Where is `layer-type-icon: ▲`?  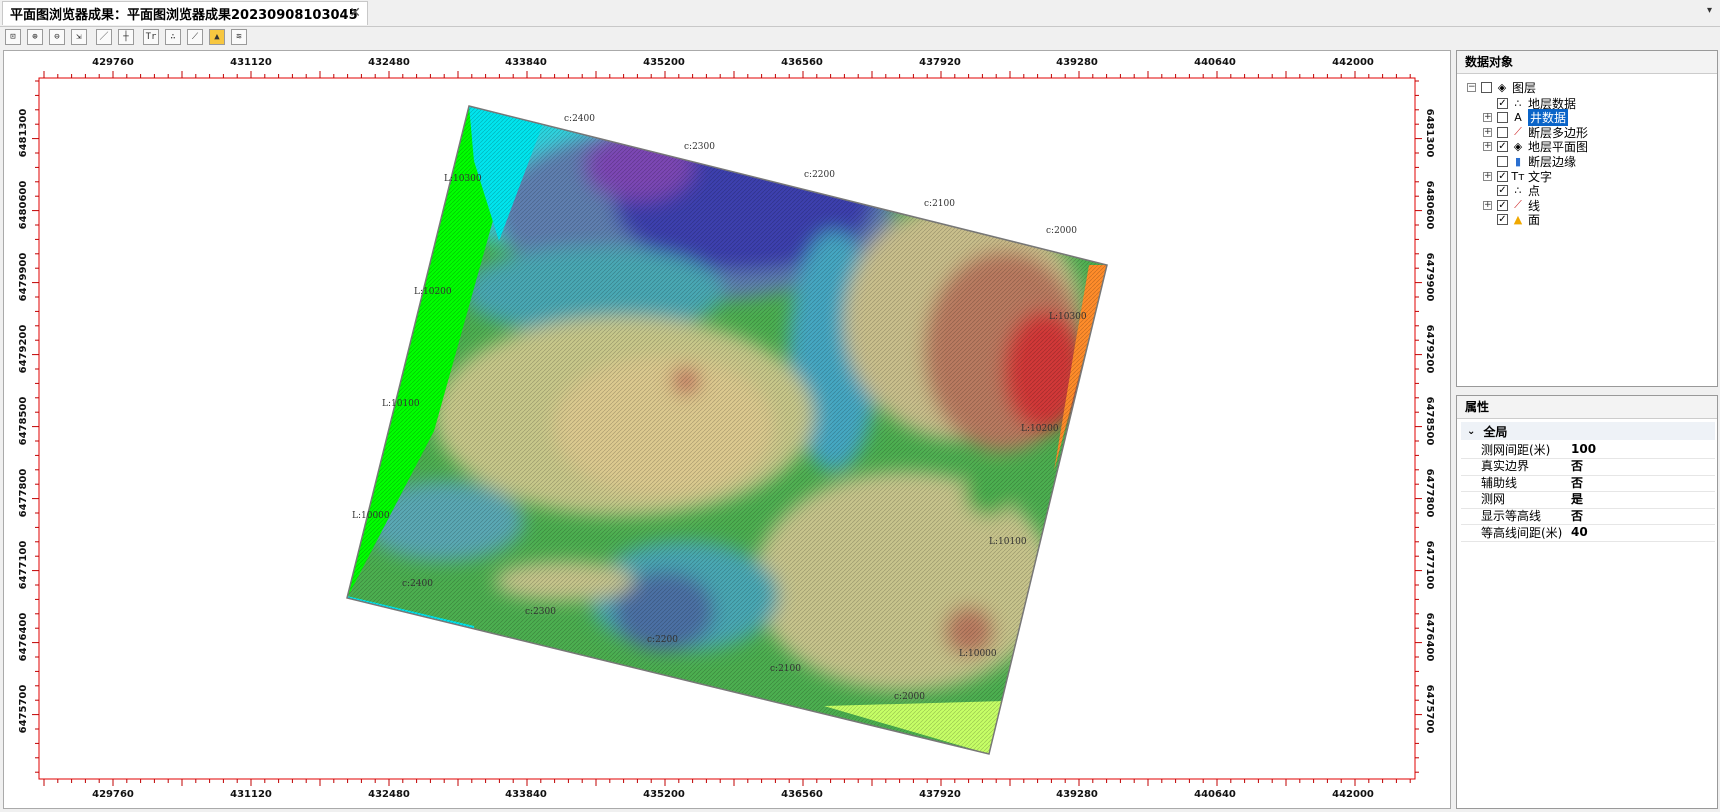
layer-type-icon: ▲ is located at coordinates (1518, 220).